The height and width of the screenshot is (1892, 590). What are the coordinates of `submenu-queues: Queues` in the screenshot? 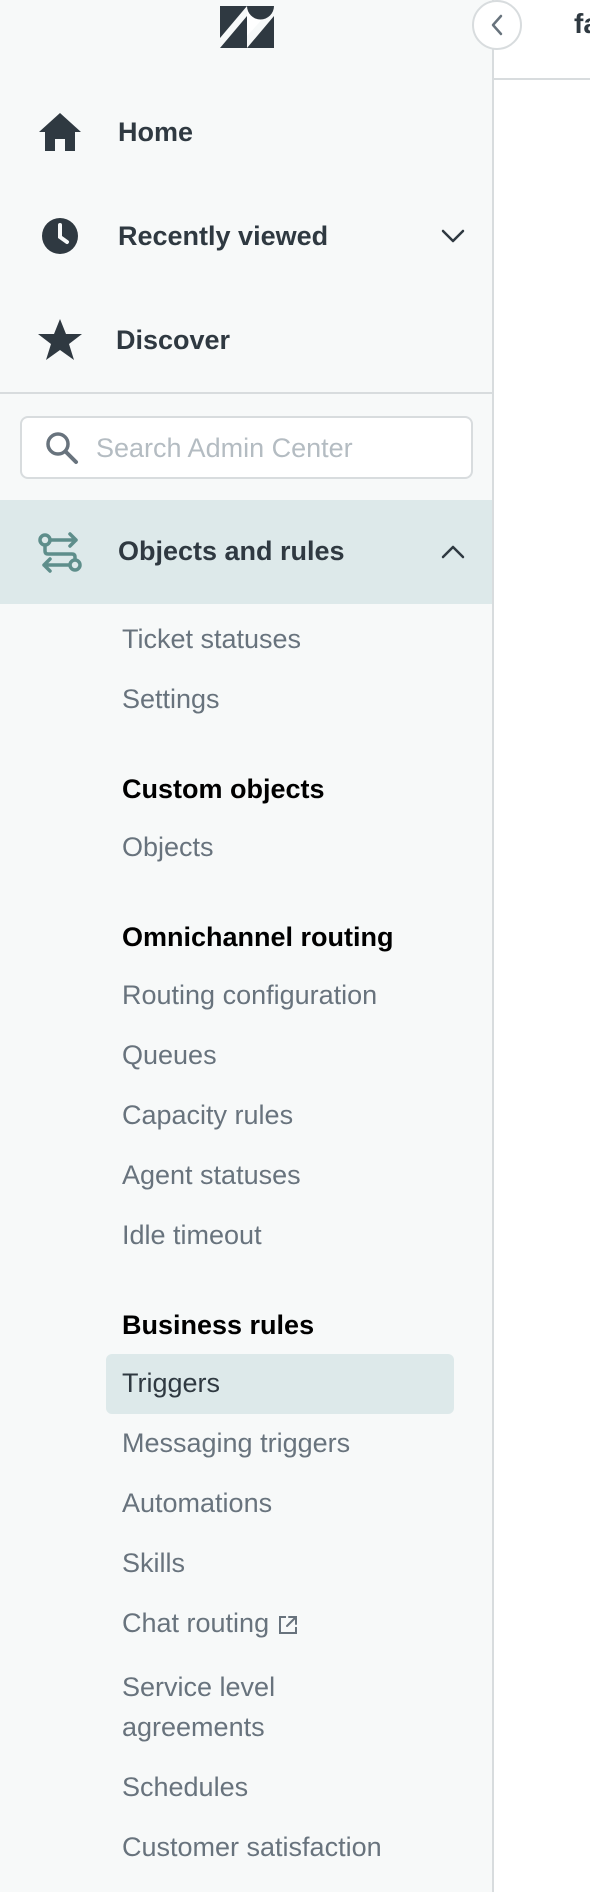 It's located at (169, 1055).